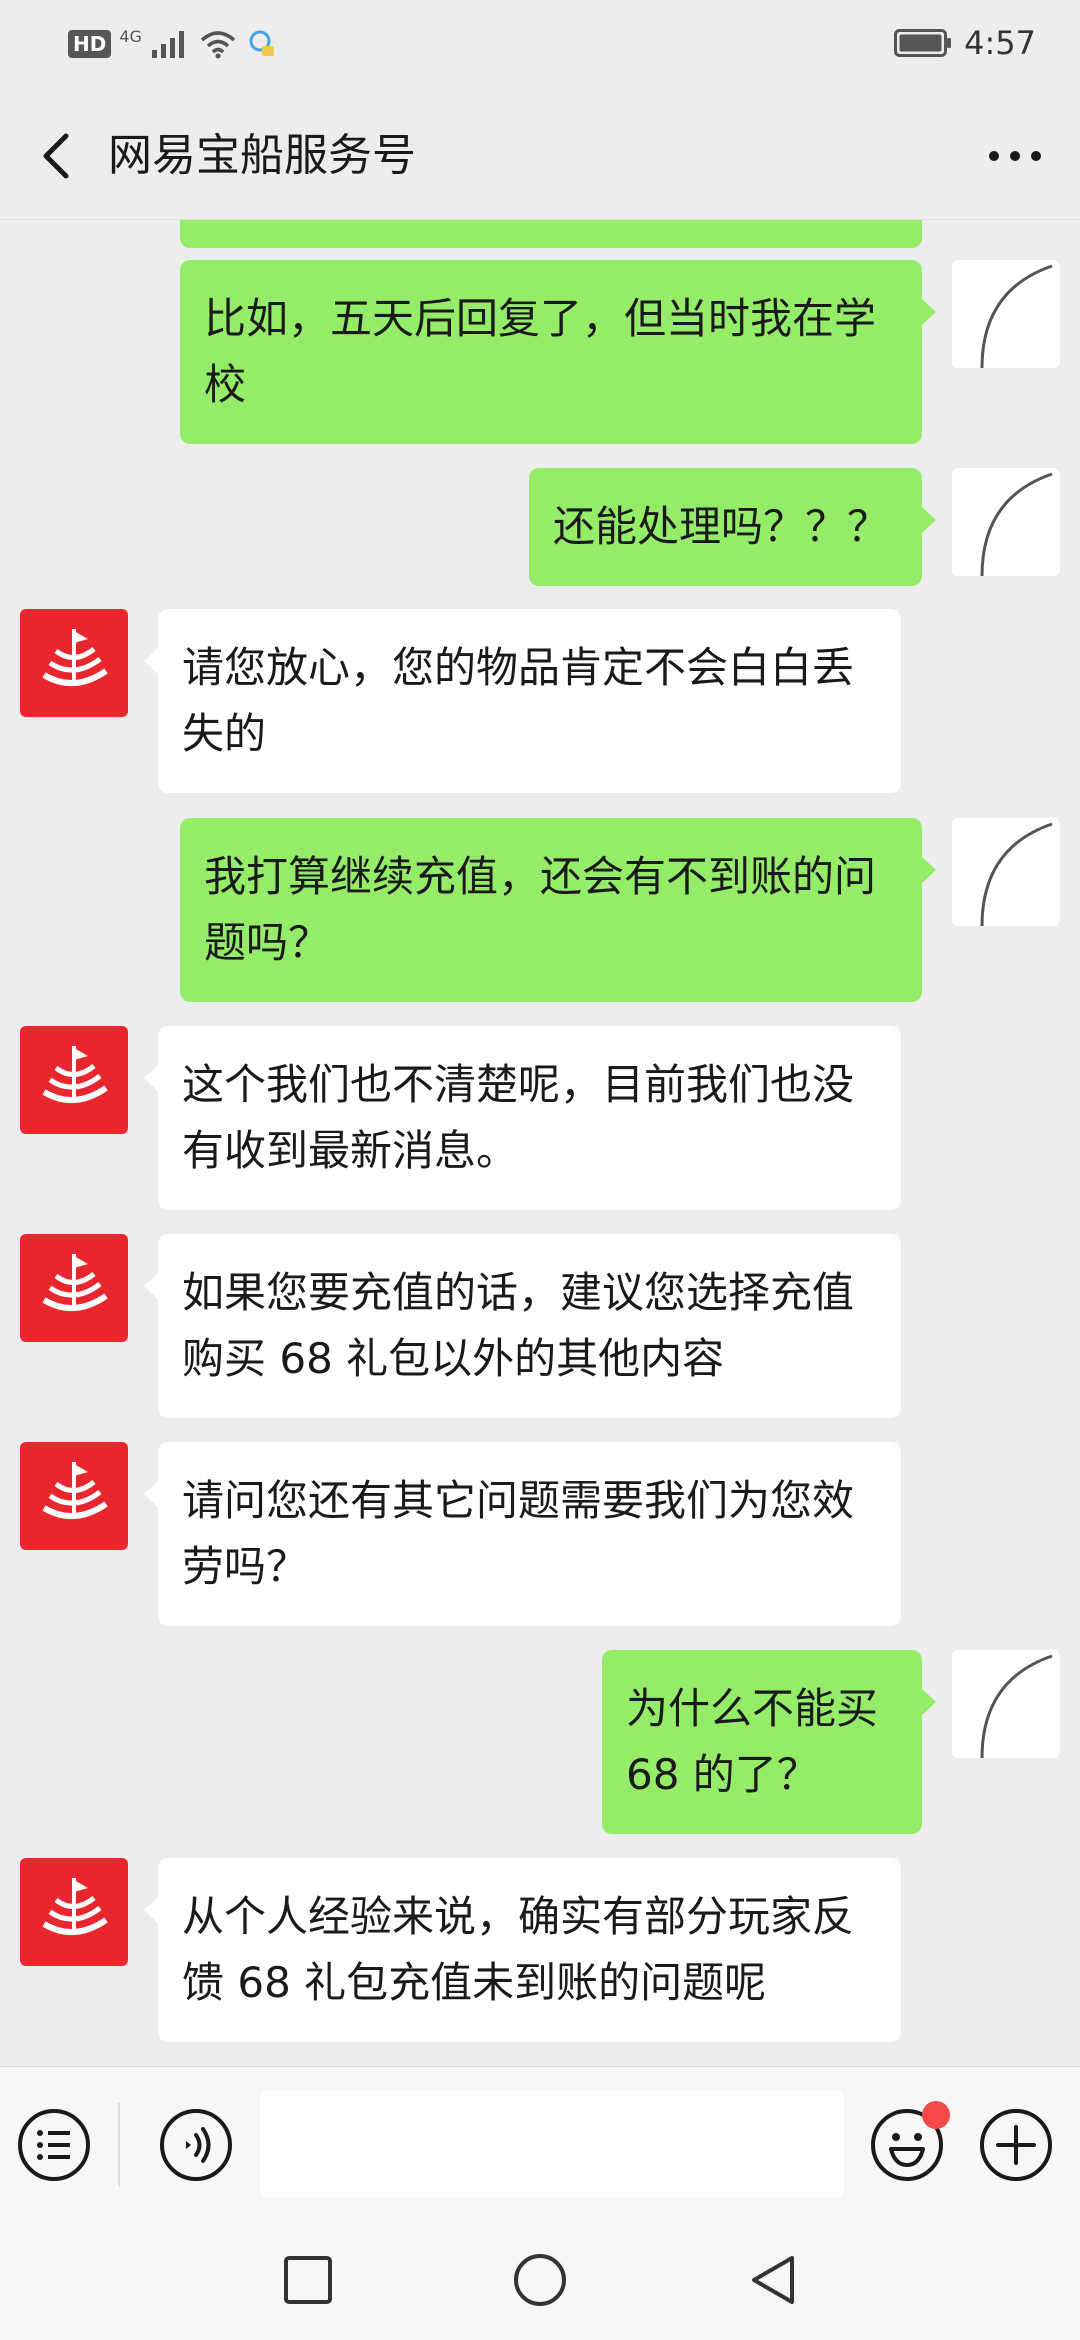  Describe the element at coordinates (551, 234) in the screenshot. I see `previous-message-bubble` at that location.